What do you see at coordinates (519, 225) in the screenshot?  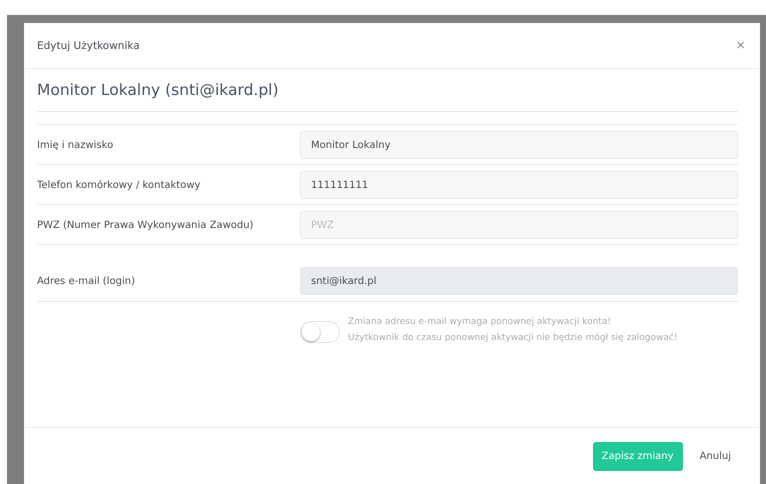 I see `input-field: PWZ` at bounding box center [519, 225].